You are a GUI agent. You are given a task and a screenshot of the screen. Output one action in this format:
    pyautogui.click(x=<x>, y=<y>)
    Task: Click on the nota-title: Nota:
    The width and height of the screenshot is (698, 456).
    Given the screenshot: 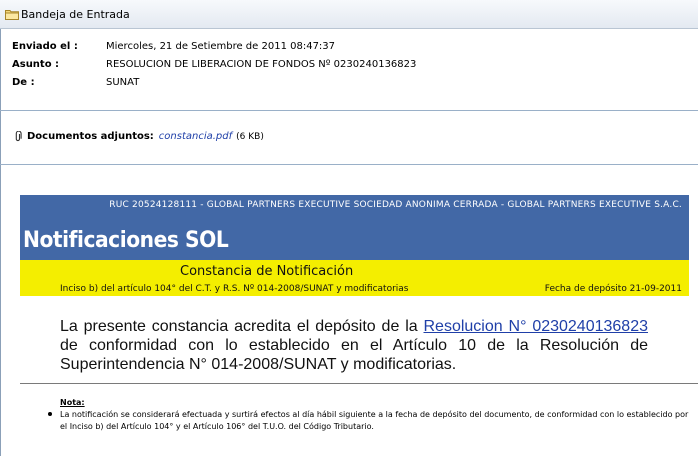 What is the action you would take?
    pyautogui.click(x=72, y=402)
    